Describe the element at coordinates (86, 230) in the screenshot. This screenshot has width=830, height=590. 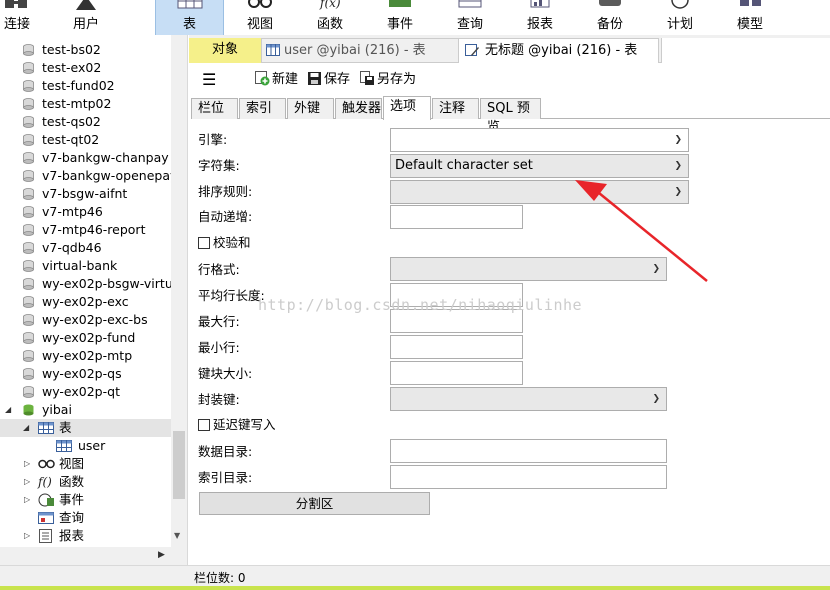
I see `tree-db-item: v7-mtp46-report` at that location.